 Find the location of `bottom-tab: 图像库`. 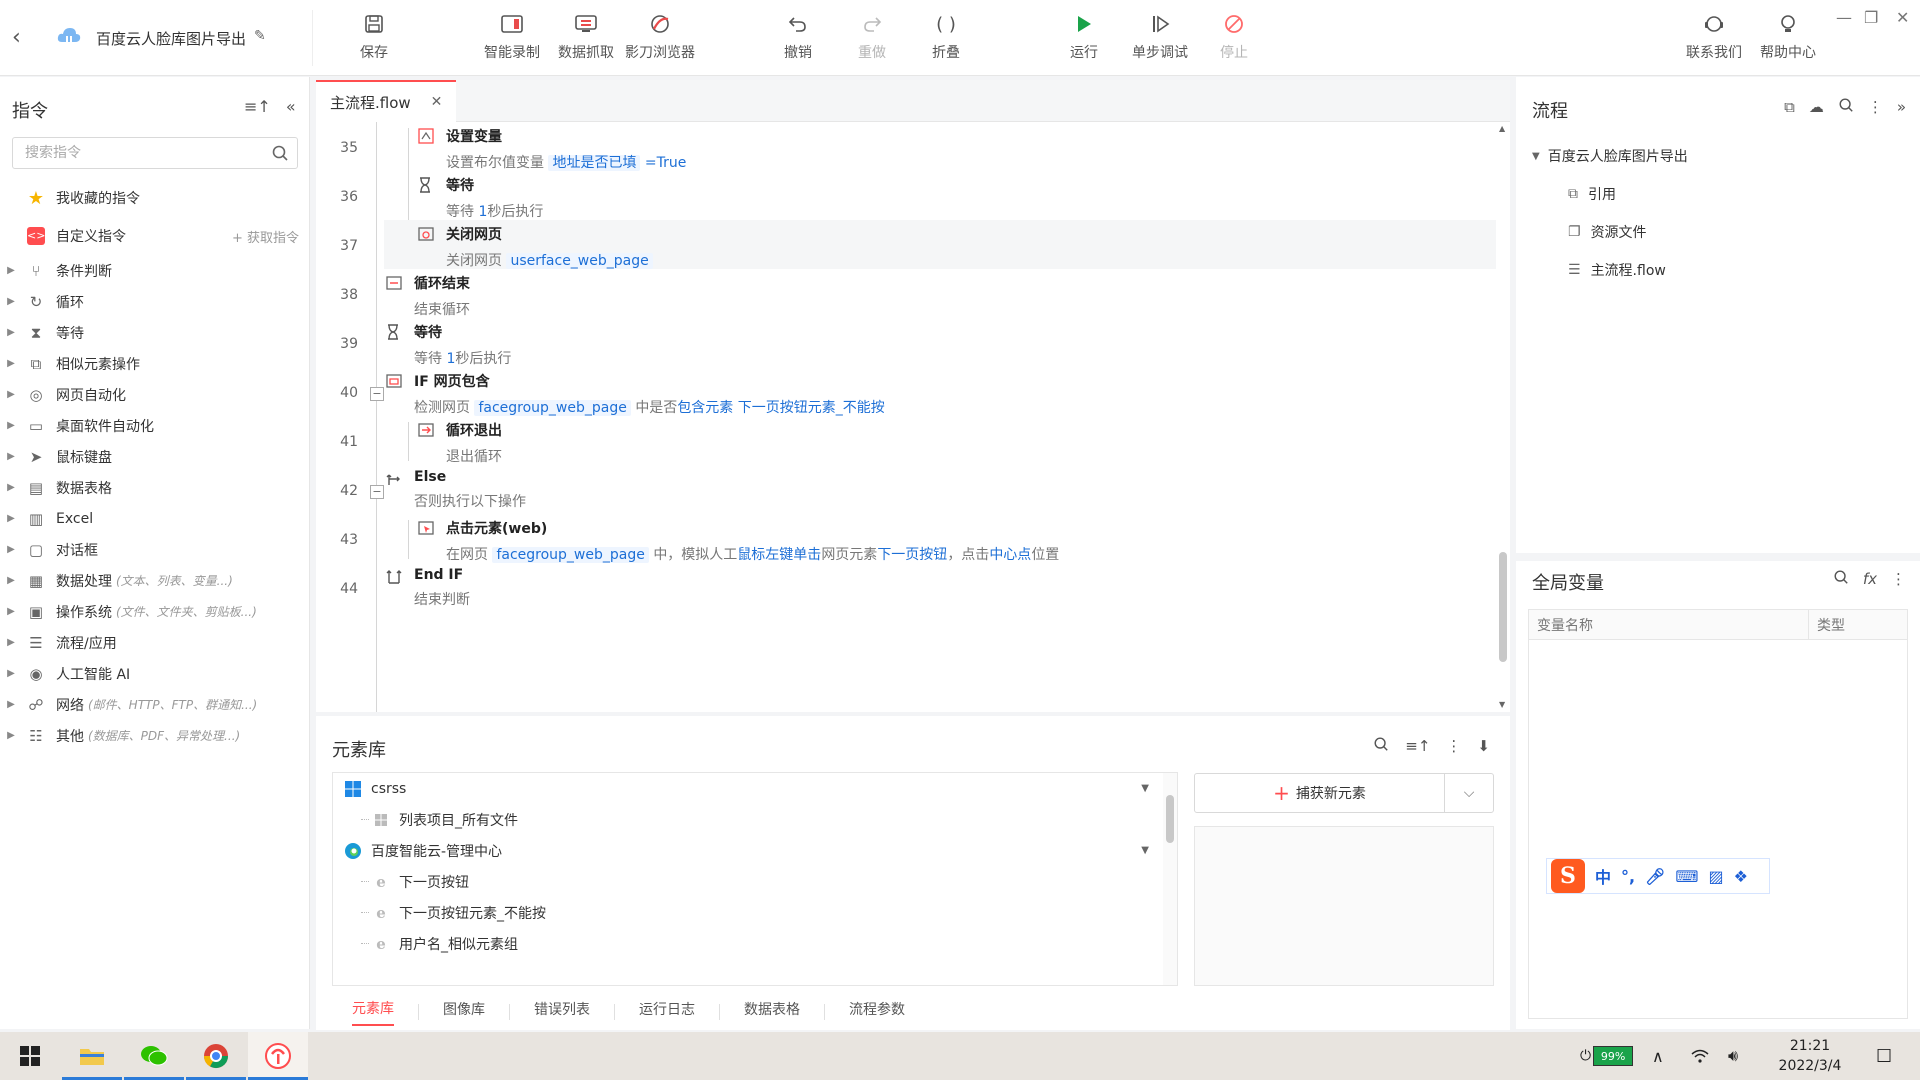

bottom-tab: 图像库 is located at coordinates (464, 1012).